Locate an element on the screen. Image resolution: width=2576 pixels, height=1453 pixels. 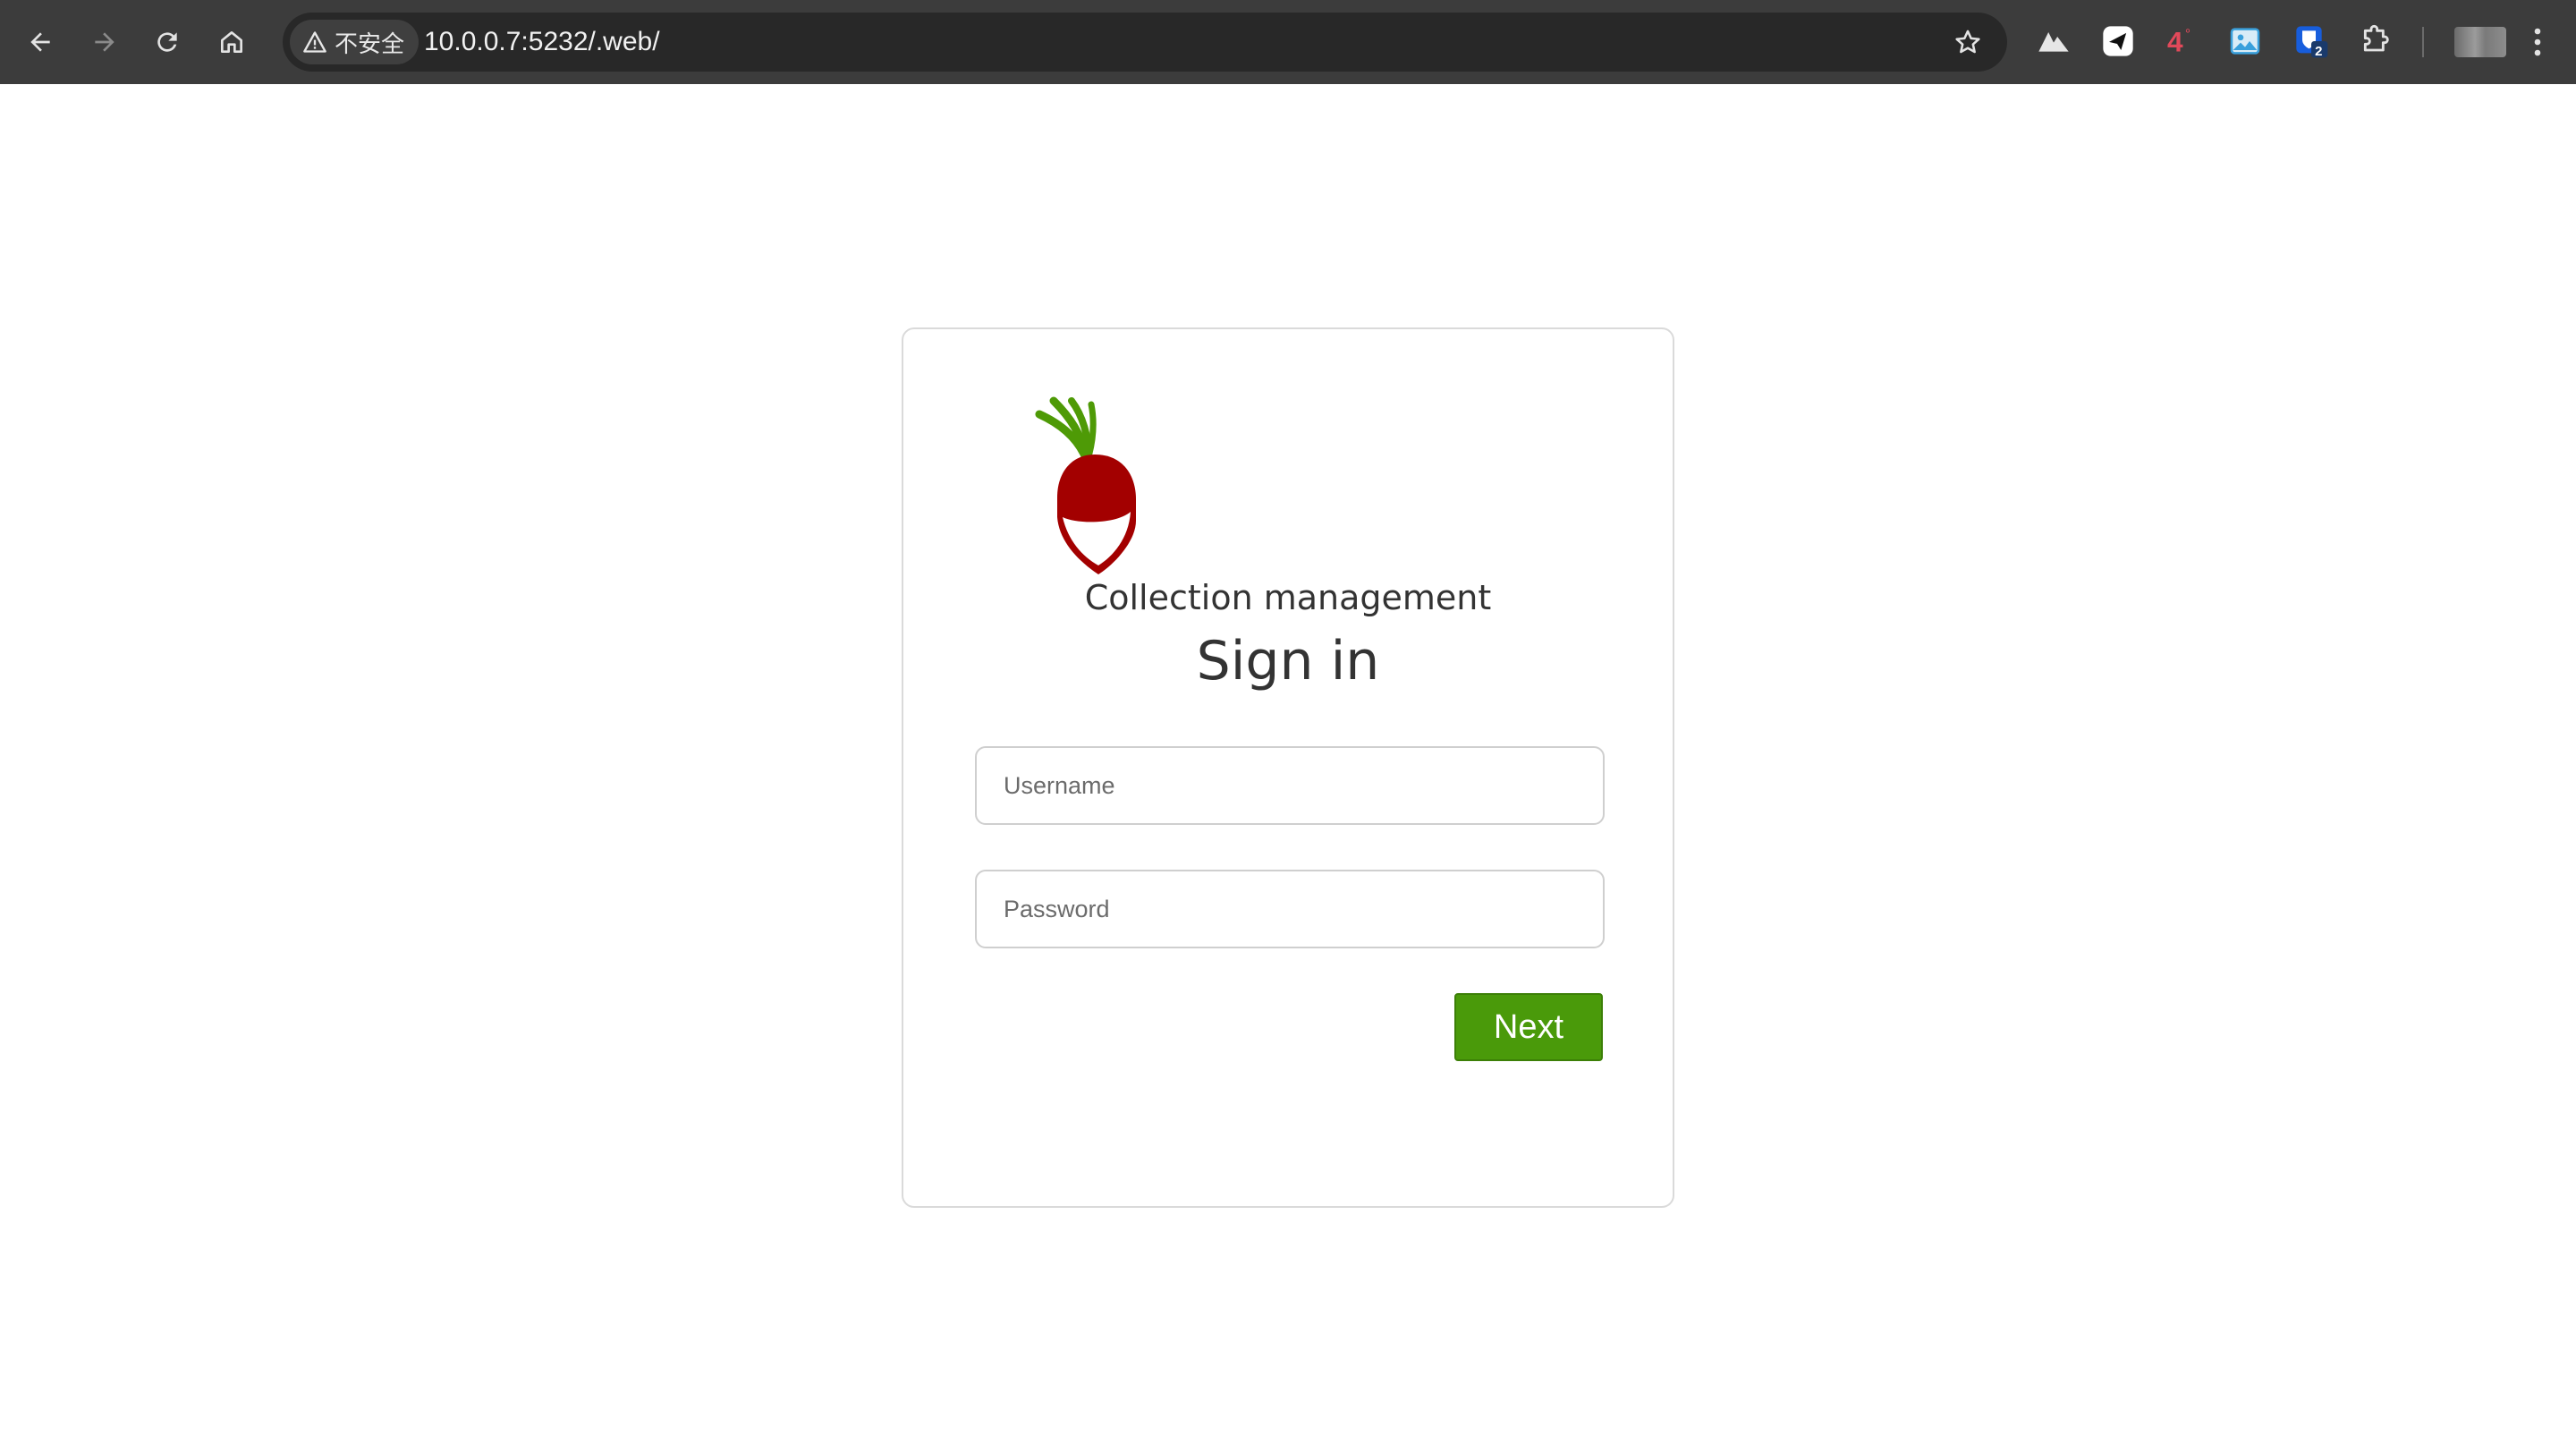
app-subtitle: Collection management is located at coordinates (1288, 597).